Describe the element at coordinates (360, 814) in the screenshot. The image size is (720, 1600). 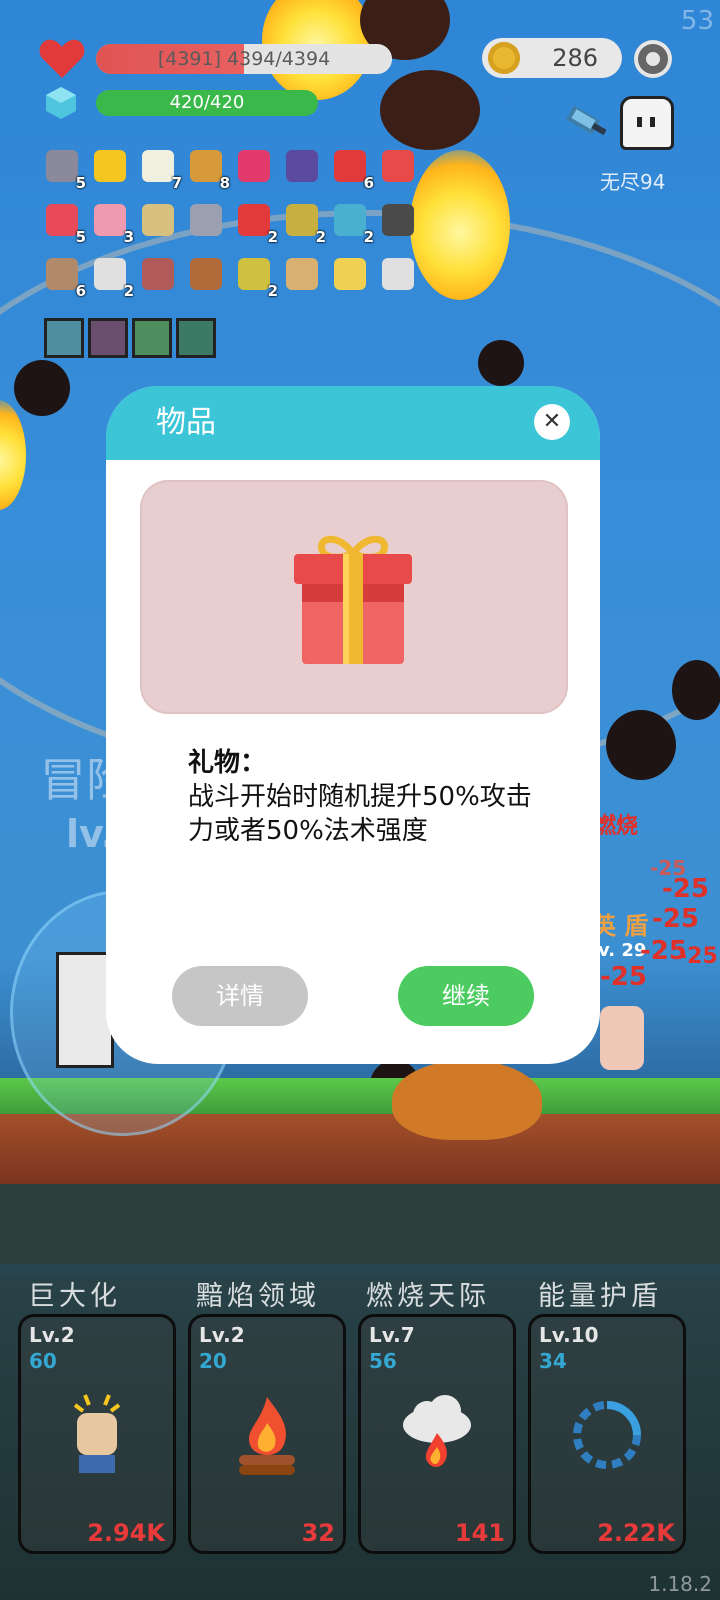
I see `item-description: 战斗开始时随机提升50%攻击力或者50%法术强度` at that location.